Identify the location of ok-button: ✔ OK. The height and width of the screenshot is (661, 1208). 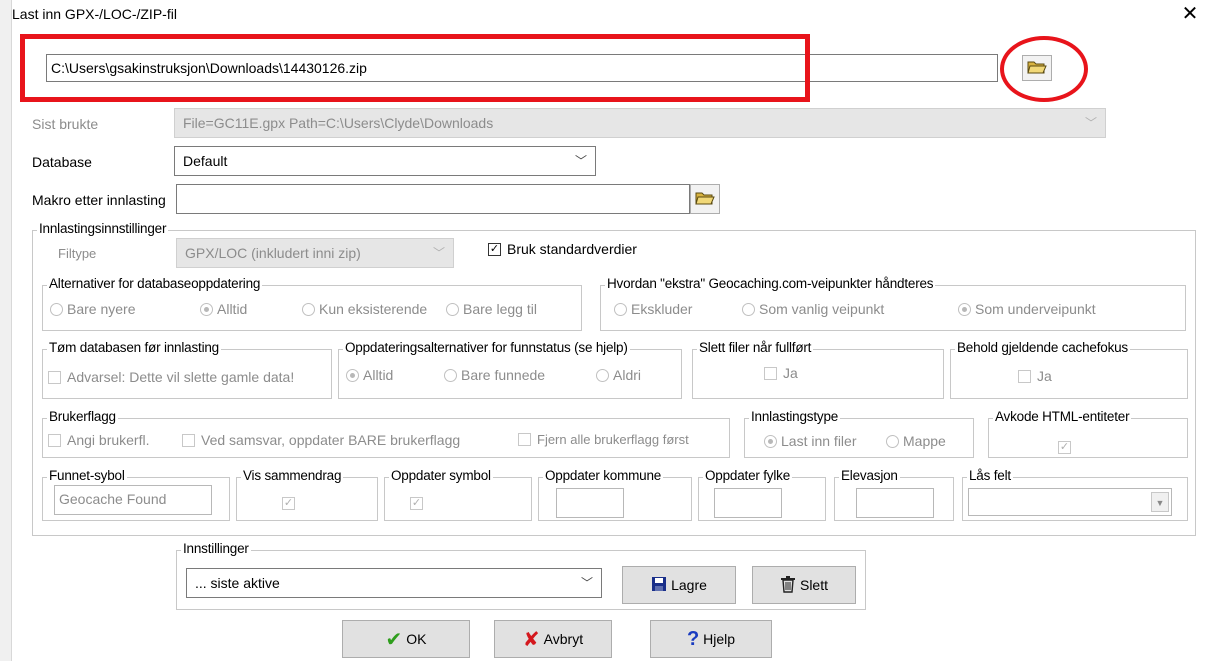
(406, 639).